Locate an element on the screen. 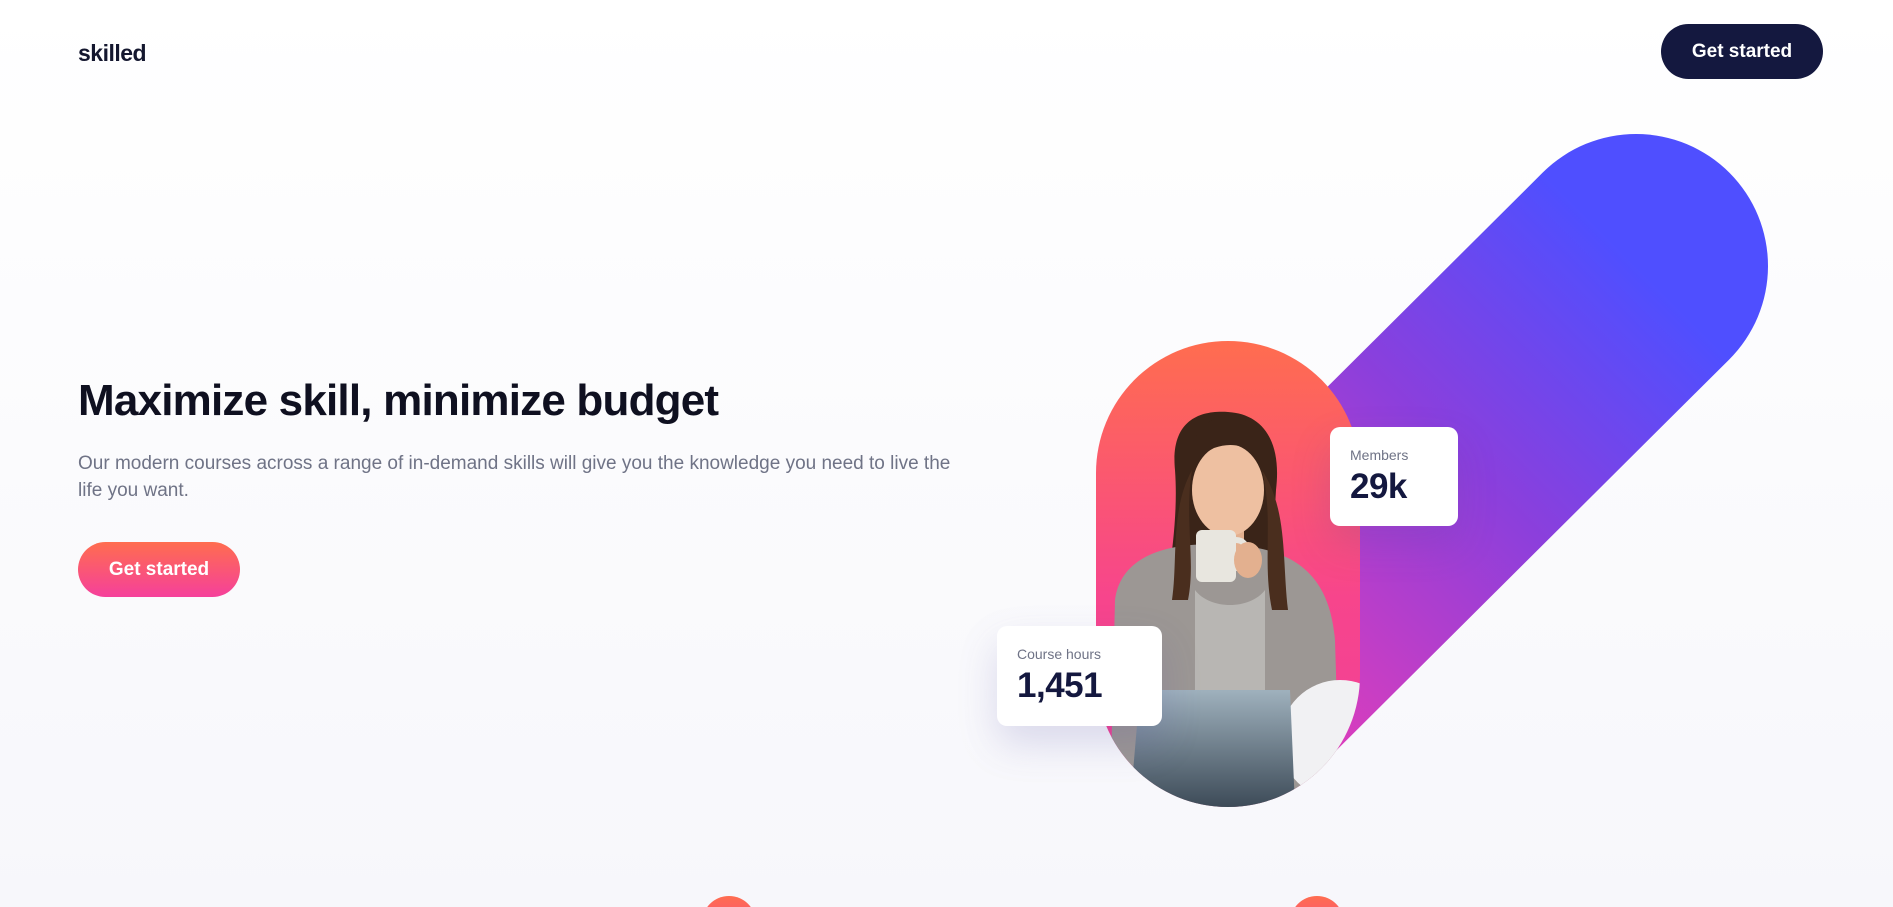 The image size is (1893, 907). members-value: 29k is located at coordinates (1378, 486).